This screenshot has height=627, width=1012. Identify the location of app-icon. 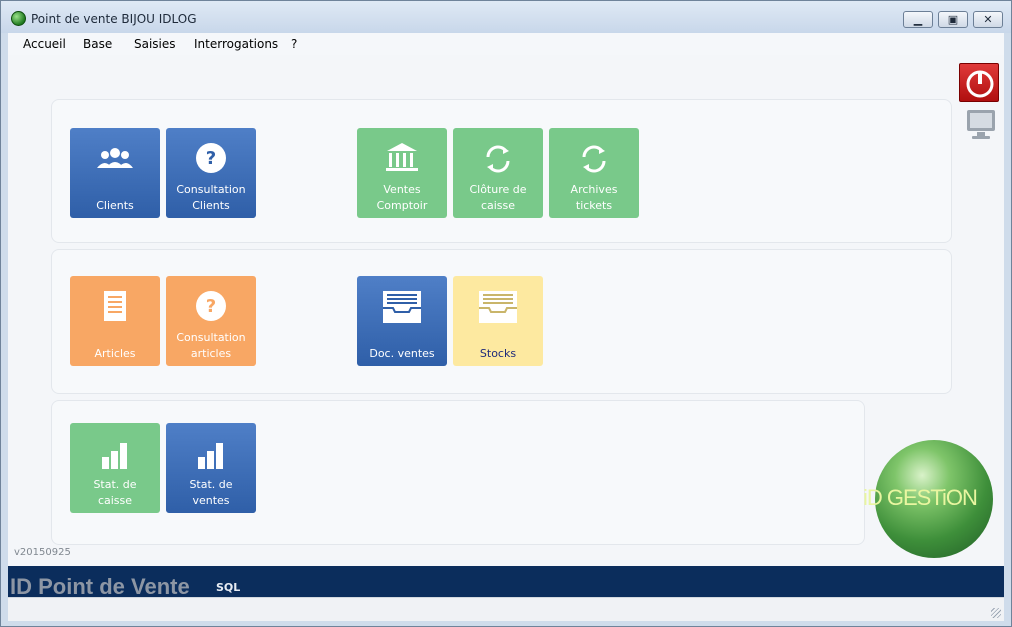
(18, 18).